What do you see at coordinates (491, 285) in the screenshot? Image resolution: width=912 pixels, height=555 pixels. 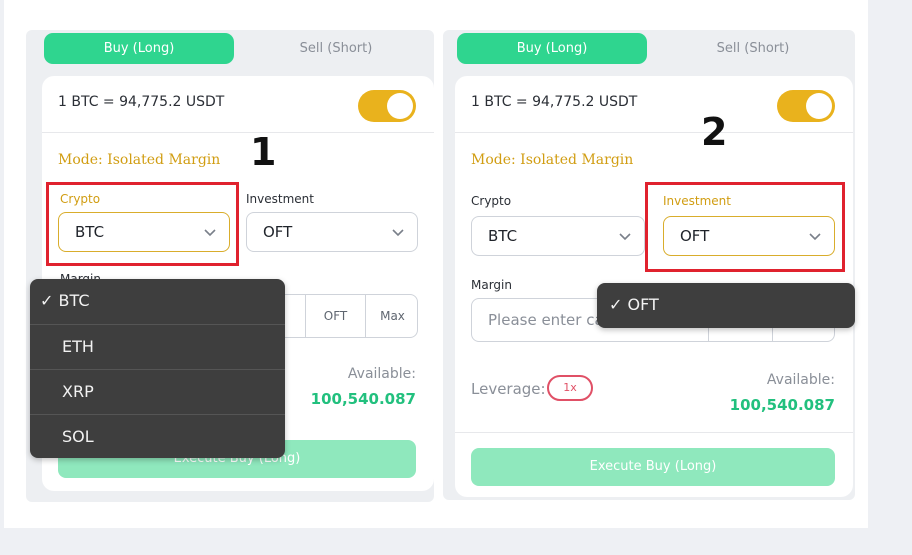 I see `margin-label: Margin` at bounding box center [491, 285].